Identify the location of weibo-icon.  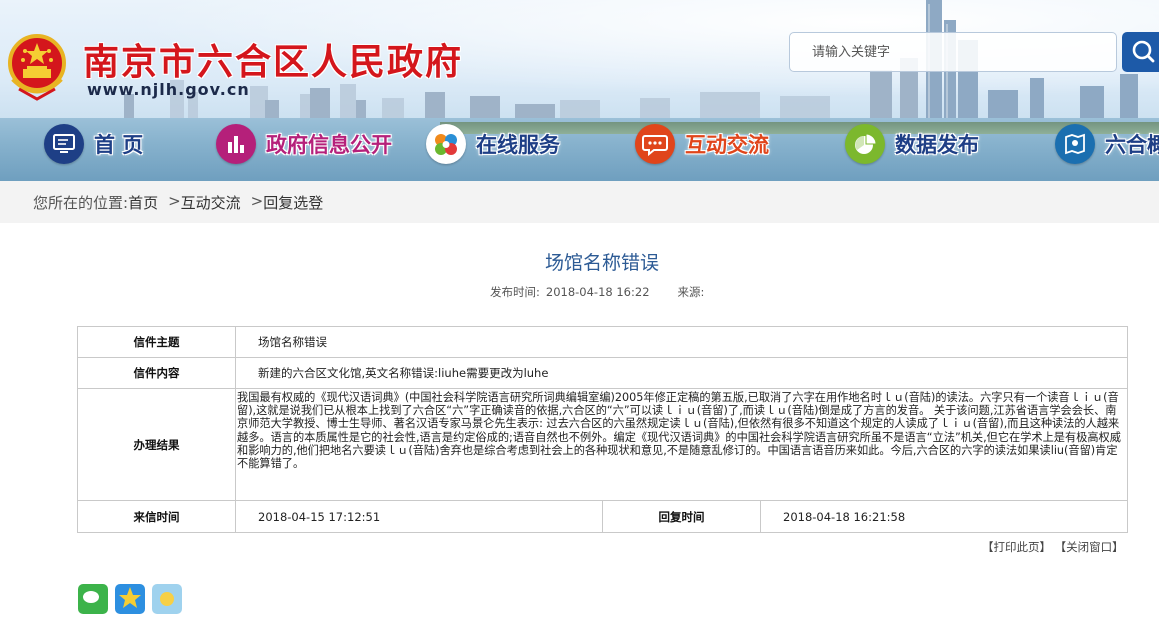
(167, 599).